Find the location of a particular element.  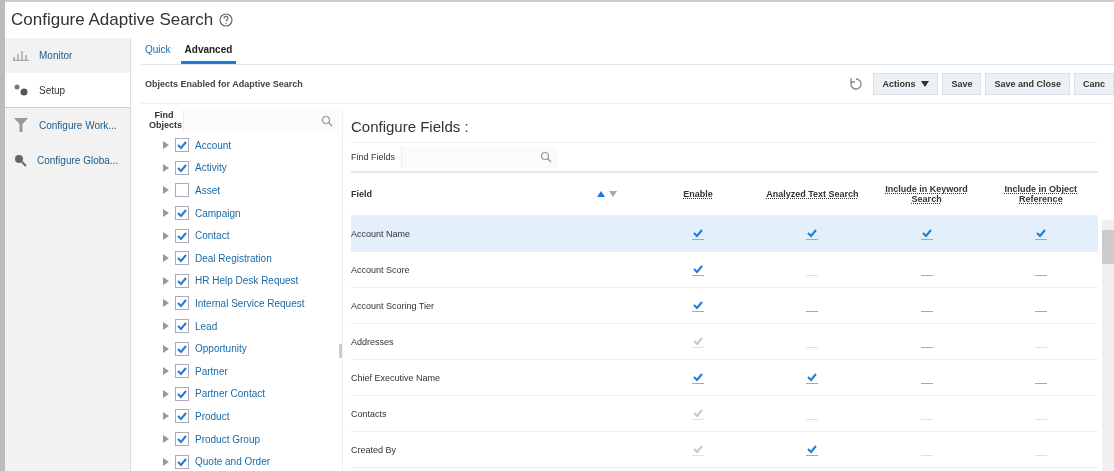

column-header: Analyzed Text Search is located at coordinates (812, 194).